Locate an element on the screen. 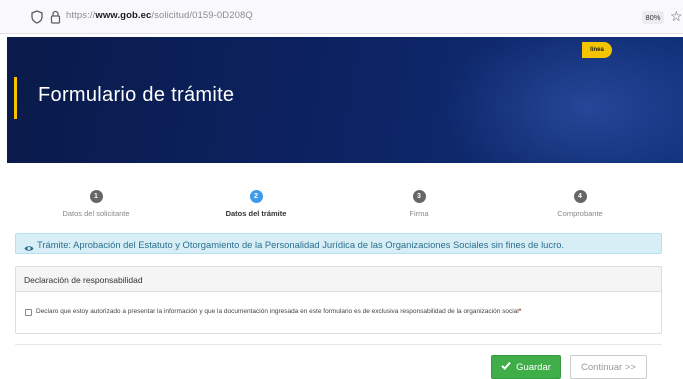 Image resolution: width=683 pixels, height=379 pixels. save-button: Guardar is located at coordinates (526, 367).